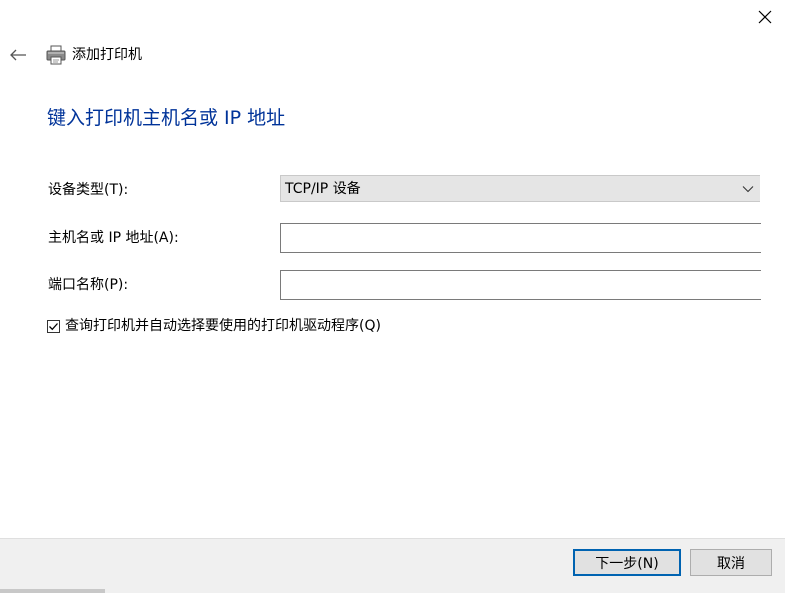 The height and width of the screenshot is (593, 785). Describe the element at coordinates (748, 189) in the screenshot. I see `chevron-down-icon` at that location.